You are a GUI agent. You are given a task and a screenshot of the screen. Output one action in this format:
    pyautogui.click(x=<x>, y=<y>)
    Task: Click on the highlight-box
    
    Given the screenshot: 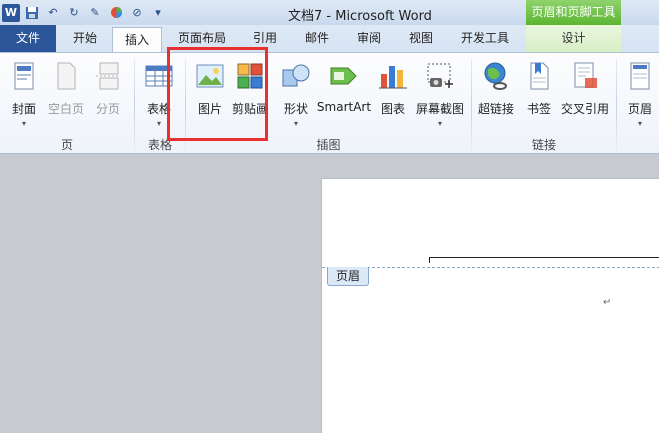 What is the action you would take?
    pyautogui.click(x=217, y=94)
    